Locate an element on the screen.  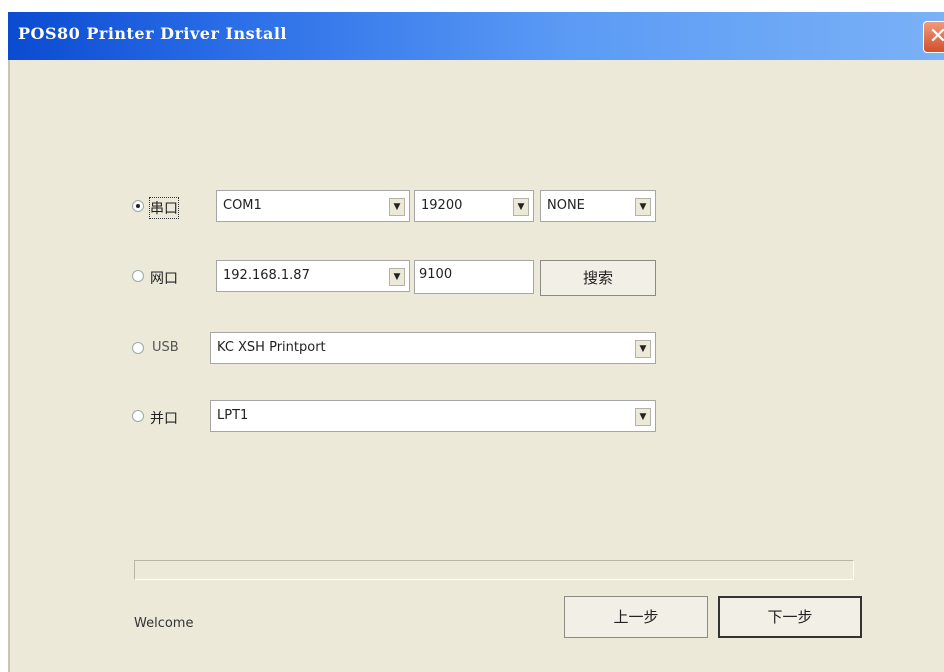
title-bar: POS80 Printer Driver Install ✕ is located at coordinates (476, 36).